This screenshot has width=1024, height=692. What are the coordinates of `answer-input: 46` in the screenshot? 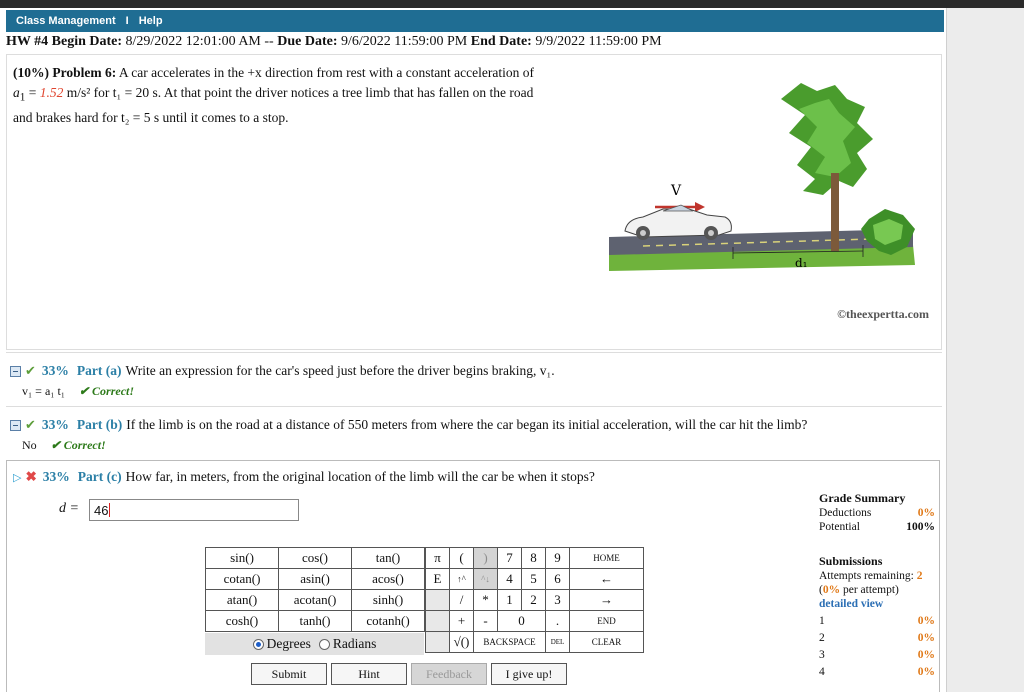 It's located at (194, 510).